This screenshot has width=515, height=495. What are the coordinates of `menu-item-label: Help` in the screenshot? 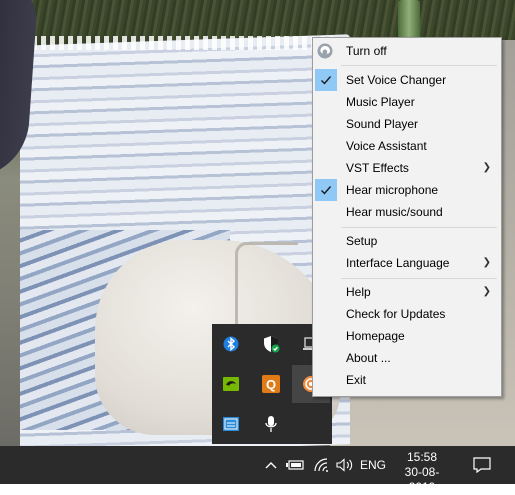 It's located at (358, 292).